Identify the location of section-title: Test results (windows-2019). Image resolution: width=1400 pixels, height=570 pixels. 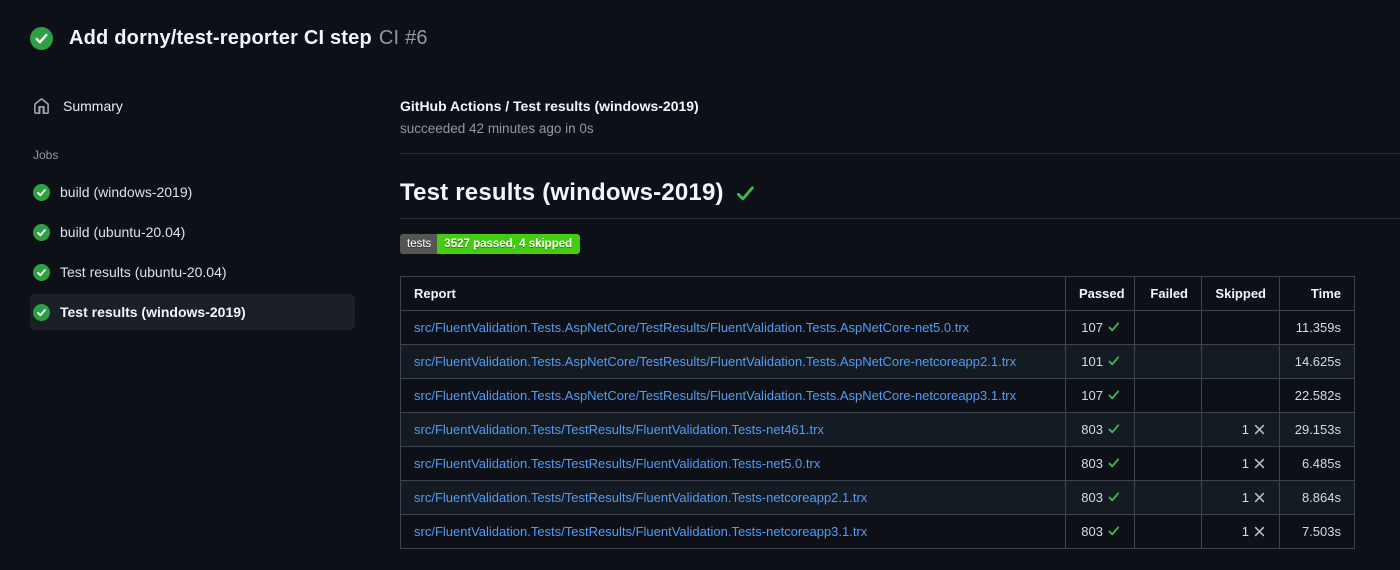
(900, 199).